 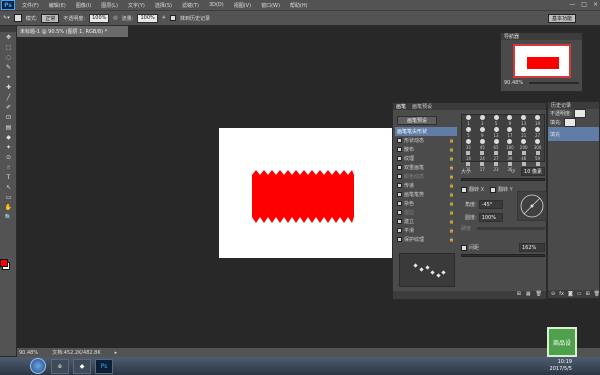 I want to click on menu-item: 帮助(H), so click(x=299, y=5).